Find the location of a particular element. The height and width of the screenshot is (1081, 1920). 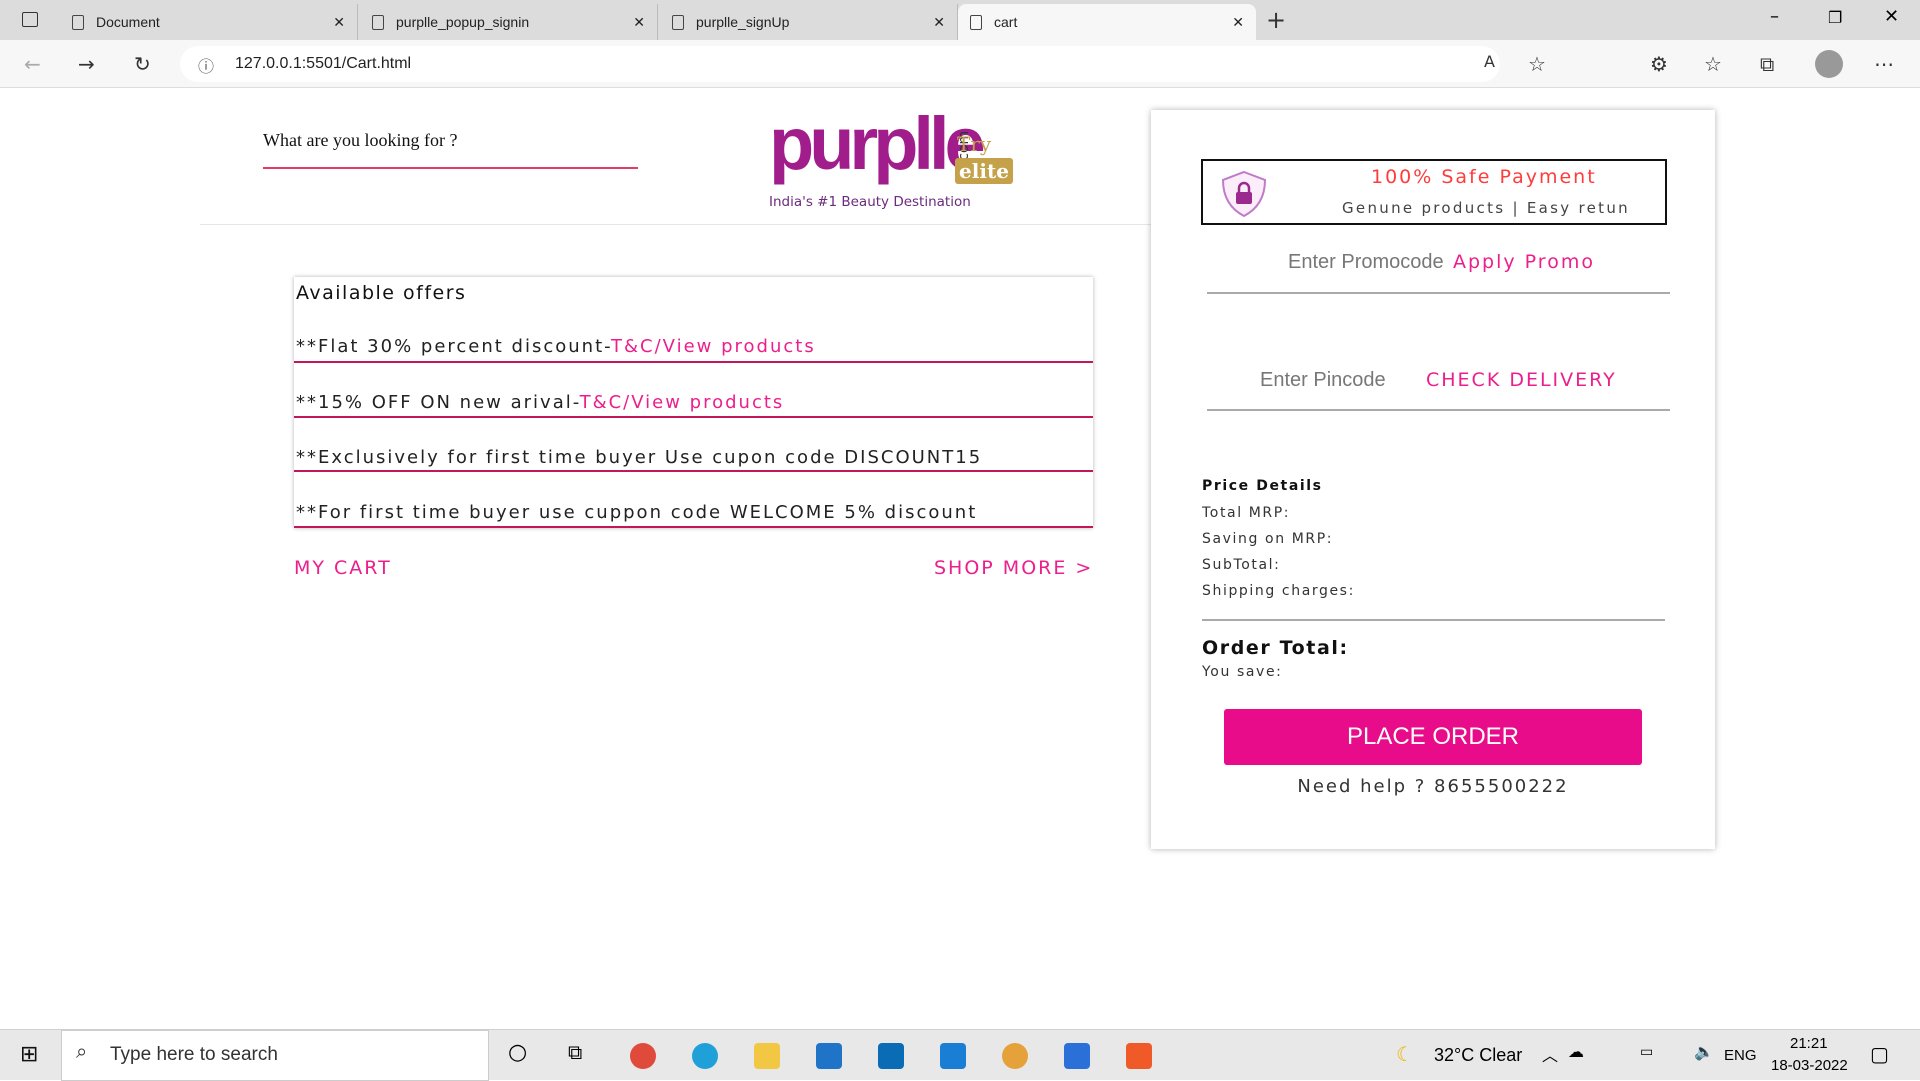

check-delivery-button: CHECK DELIVERY is located at coordinates (1521, 380).